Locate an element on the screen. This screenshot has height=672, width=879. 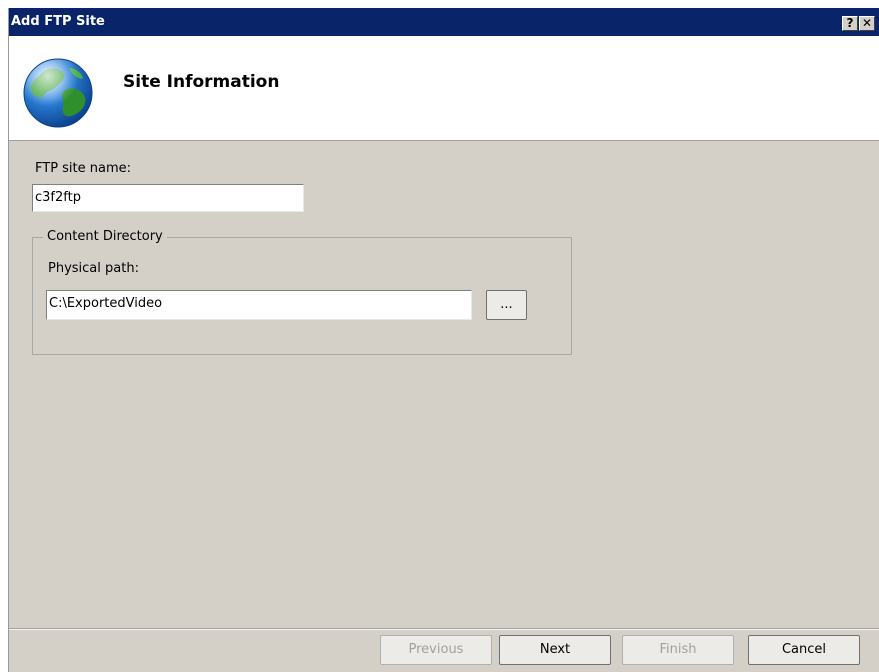
page-title: Site Information is located at coordinates (201, 82).